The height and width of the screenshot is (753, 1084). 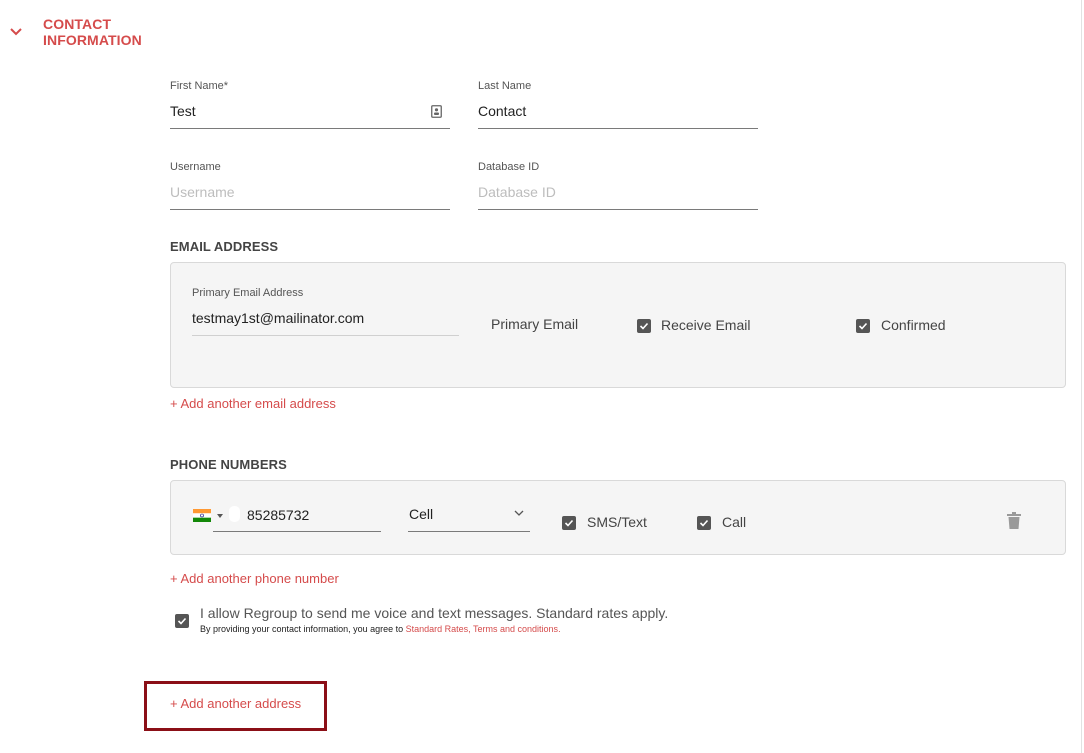 I want to click on confirmed-checkbox, so click(x=863, y=326).